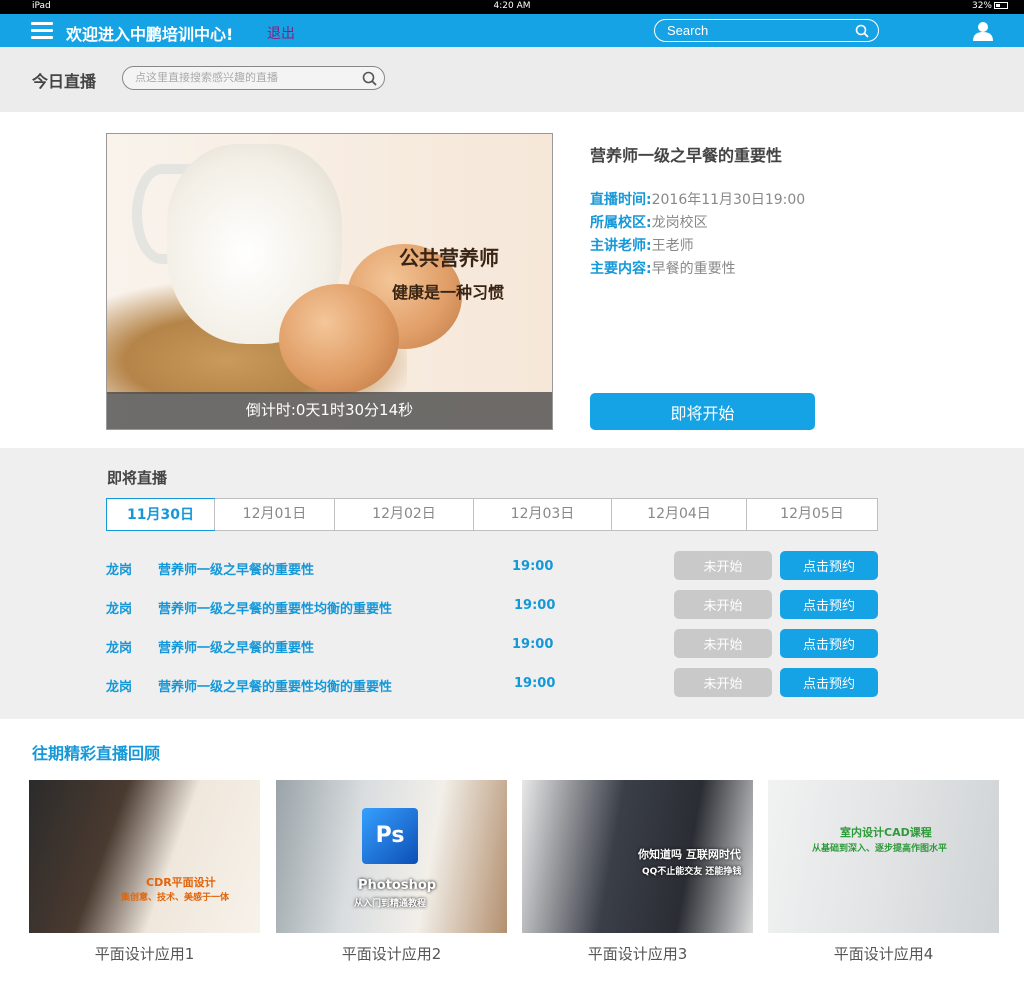 This screenshot has width=1024, height=1006. What do you see at coordinates (883, 953) in the screenshot?
I see `card-caption: 平面设计应用4` at bounding box center [883, 953].